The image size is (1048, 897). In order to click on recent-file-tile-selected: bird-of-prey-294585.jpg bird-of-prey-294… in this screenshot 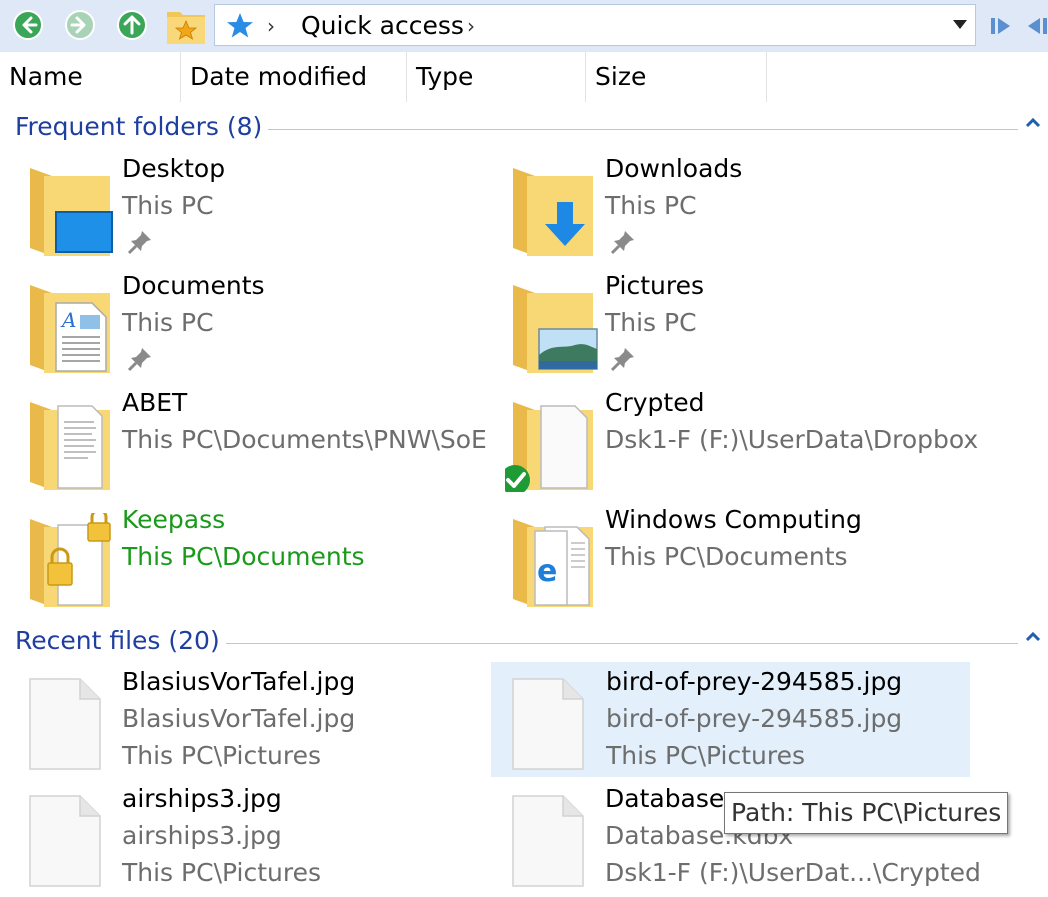, I will do `click(730, 719)`.